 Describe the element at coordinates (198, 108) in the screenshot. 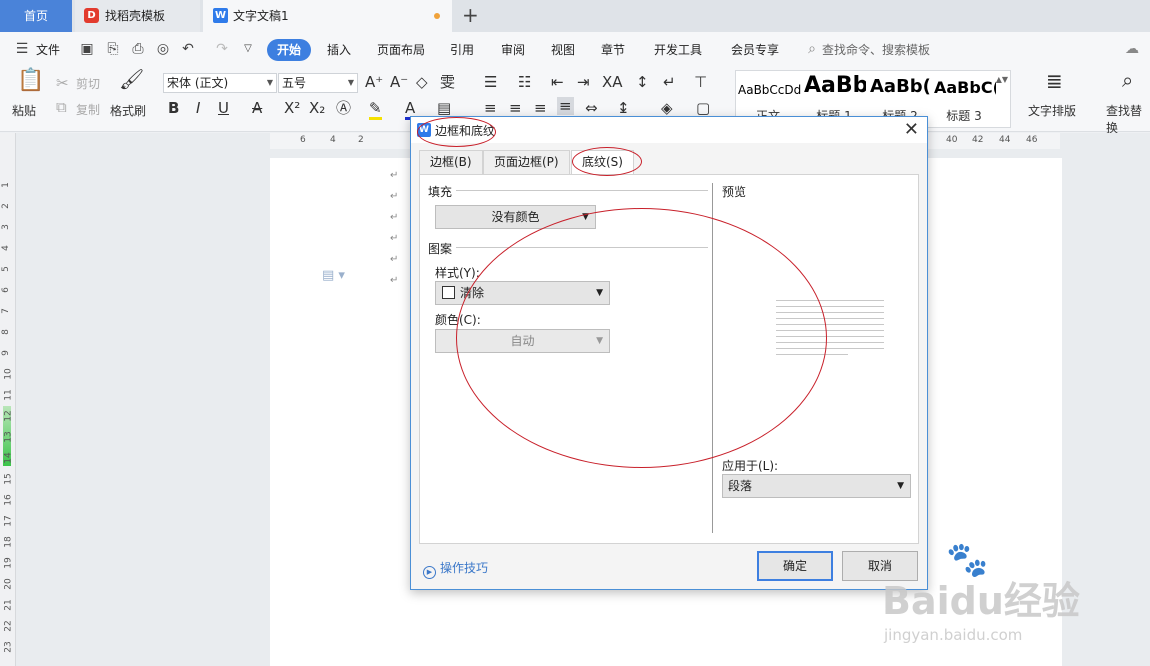

I see `italic-icon: I` at that location.